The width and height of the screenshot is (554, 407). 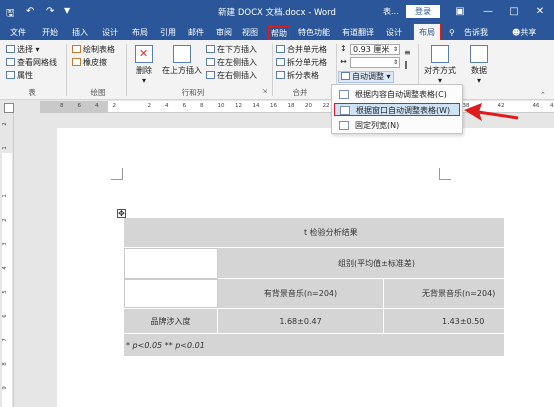 What do you see at coordinates (479, 70) in the screenshot?
I see `data-label: 数据` at bounding box center [479, 70].